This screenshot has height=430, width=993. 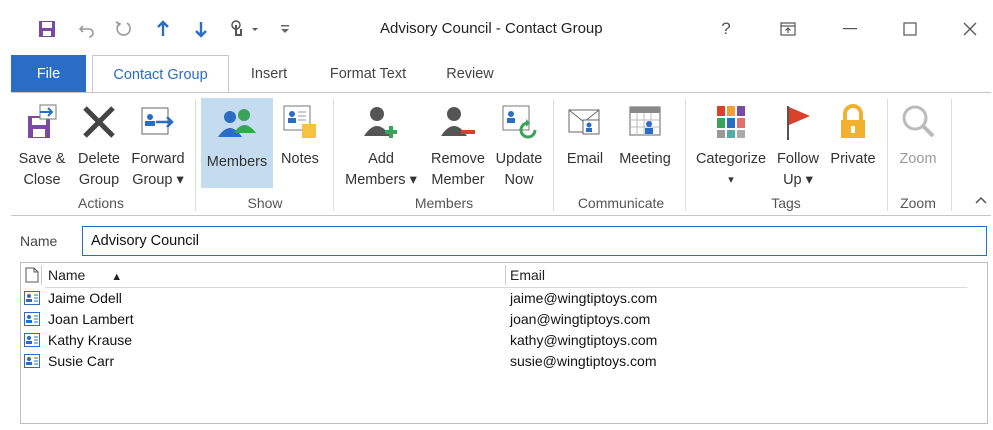 I want to click on member-email: kathy@wingtiptoys.com, so click(x=584, y=340).